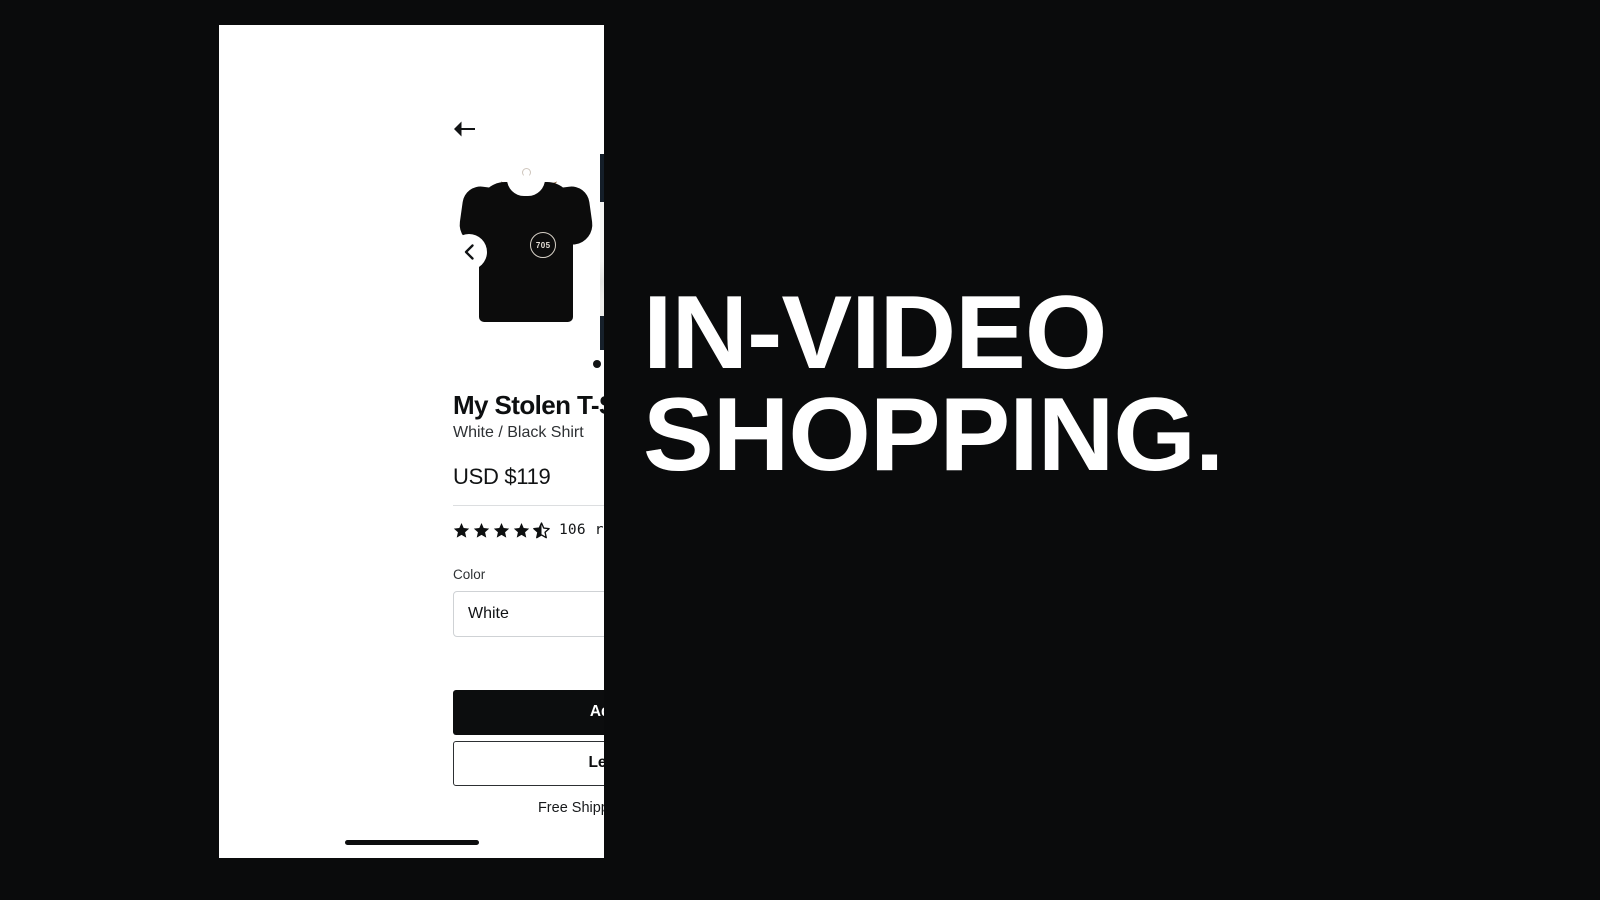  Describe the element at coordinates (528, 364) in the screenshot. I see `carousel-dots` at that location.